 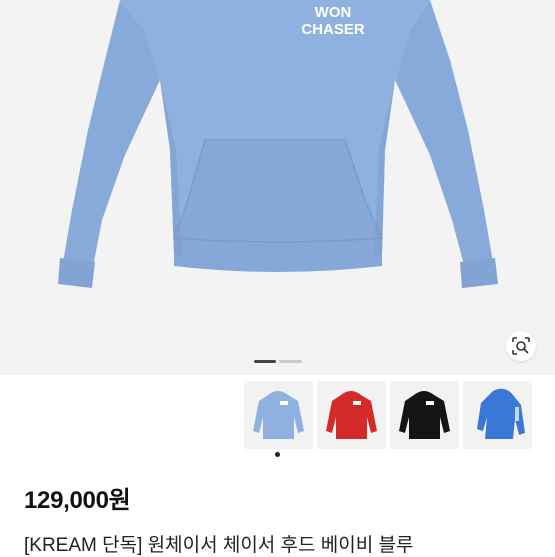 I want to click on image-search-button, so click(x=521, y=346).